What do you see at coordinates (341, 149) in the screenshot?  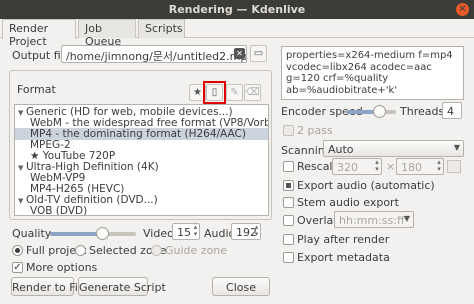 I see `scanning-value: Auto` at bounding box center [341, 149].